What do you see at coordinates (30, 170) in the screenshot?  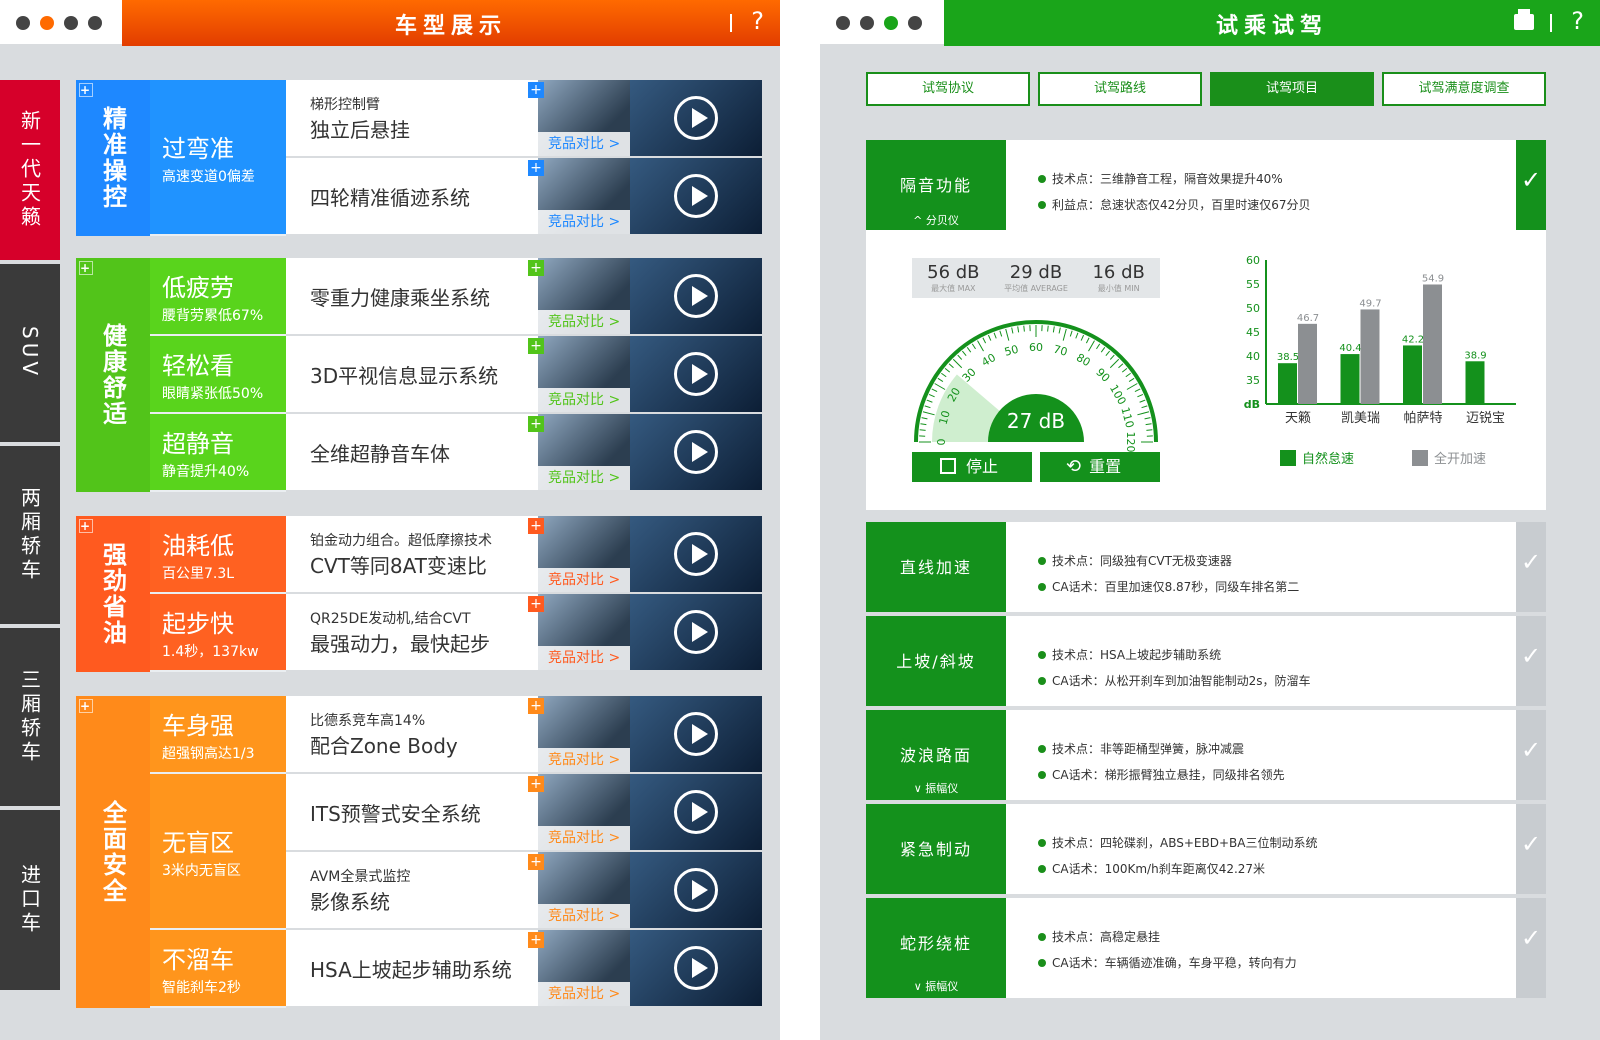 I see `nav-item-0: 新一代天籁` at bounding box center [30, 170].